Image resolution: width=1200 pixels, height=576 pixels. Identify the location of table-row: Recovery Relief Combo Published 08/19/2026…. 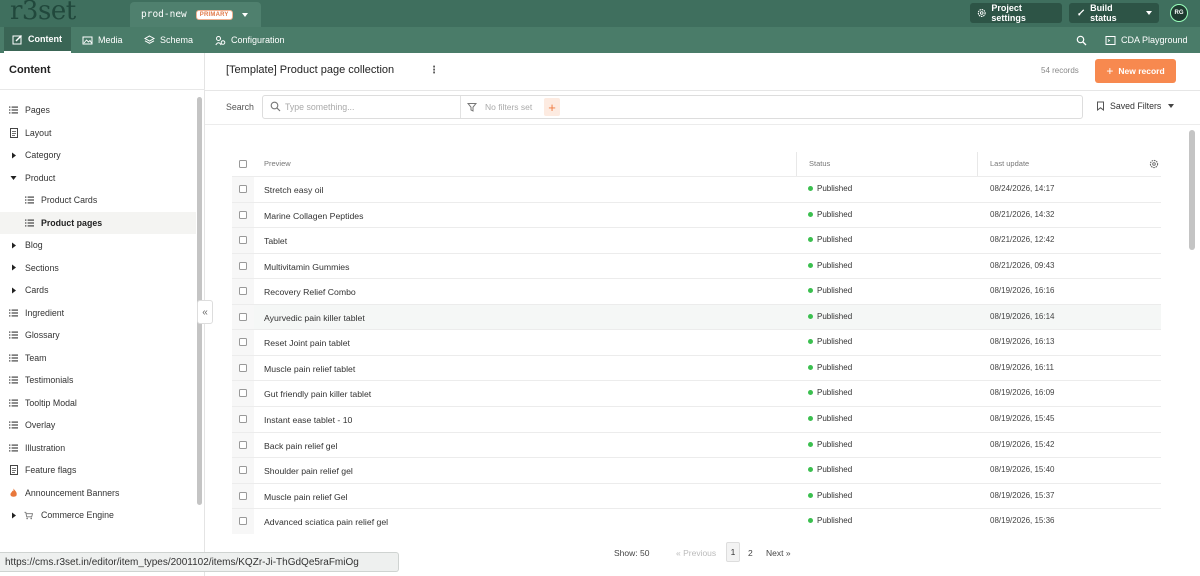
(696, 291).